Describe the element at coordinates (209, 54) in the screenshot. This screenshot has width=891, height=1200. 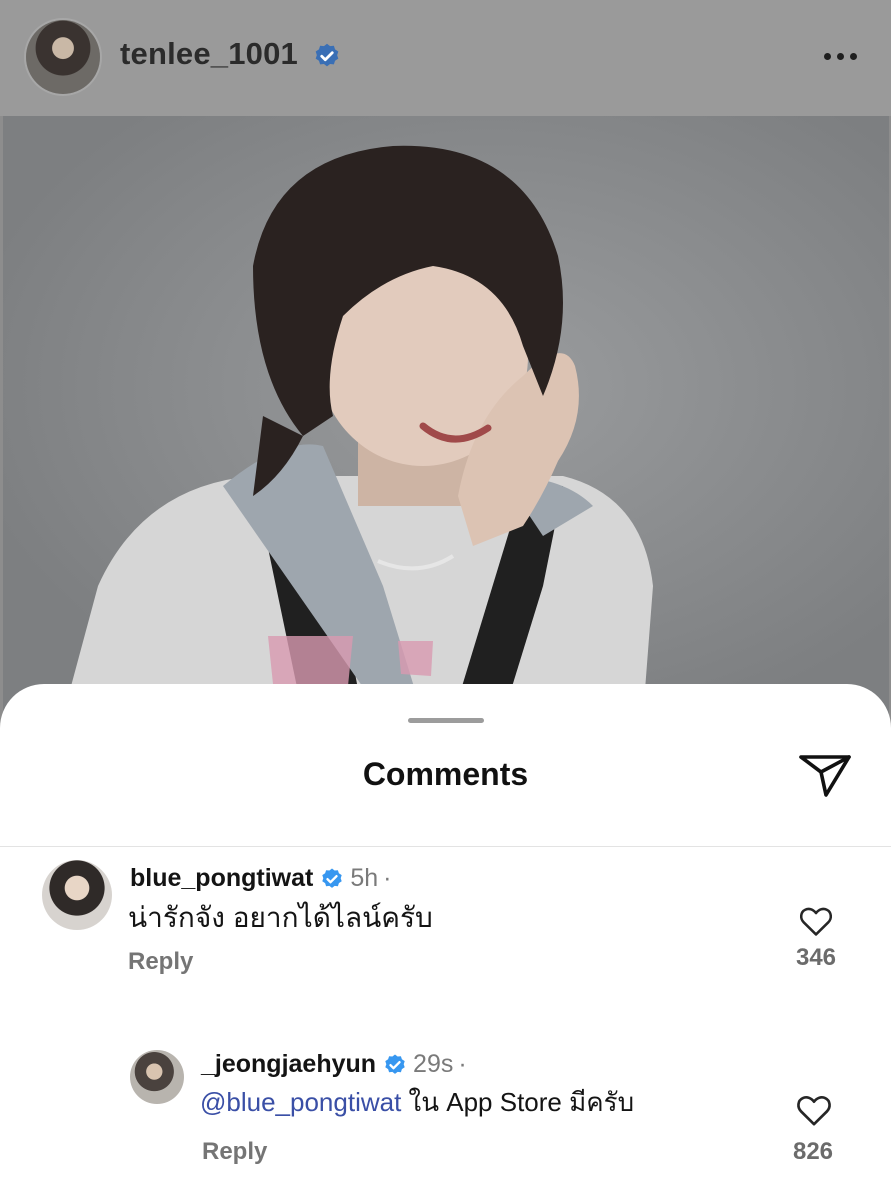
I see `author-username: tenlee_1001` at that location.